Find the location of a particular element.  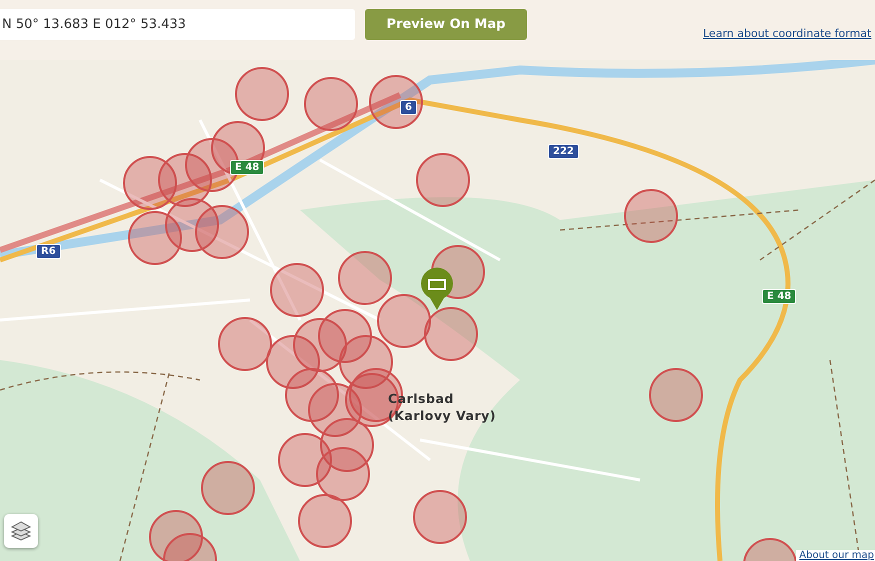

map-pin-icon is located at coordinates (437, 289).